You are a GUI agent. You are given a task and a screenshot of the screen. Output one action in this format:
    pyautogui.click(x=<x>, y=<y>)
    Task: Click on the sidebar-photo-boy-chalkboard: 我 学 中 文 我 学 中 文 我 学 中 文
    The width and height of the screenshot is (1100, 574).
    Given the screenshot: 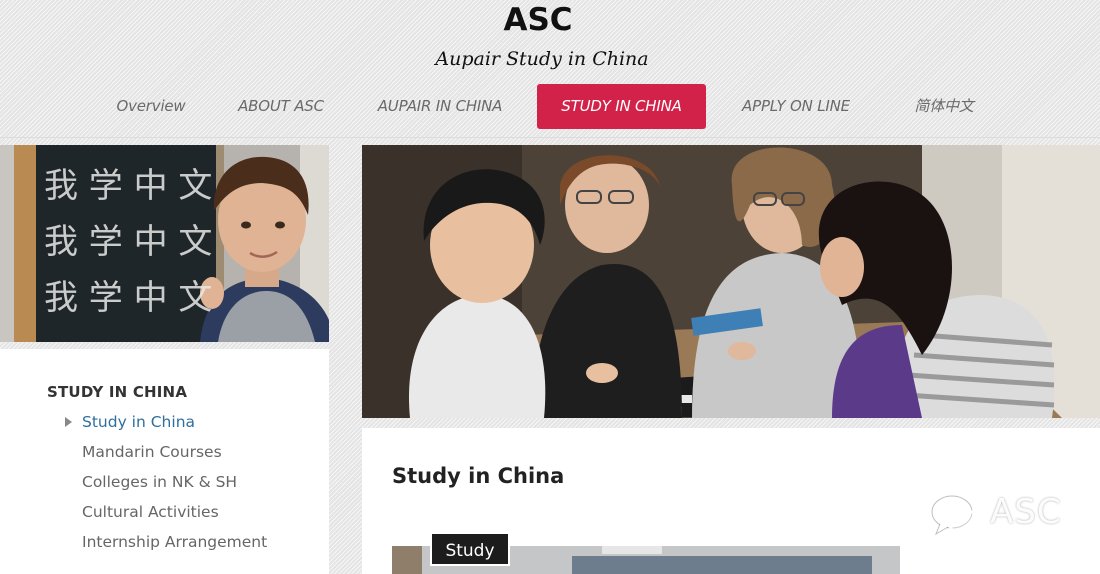 What is the action you would take?
    pyautogui.click(x=164, y=243)
    